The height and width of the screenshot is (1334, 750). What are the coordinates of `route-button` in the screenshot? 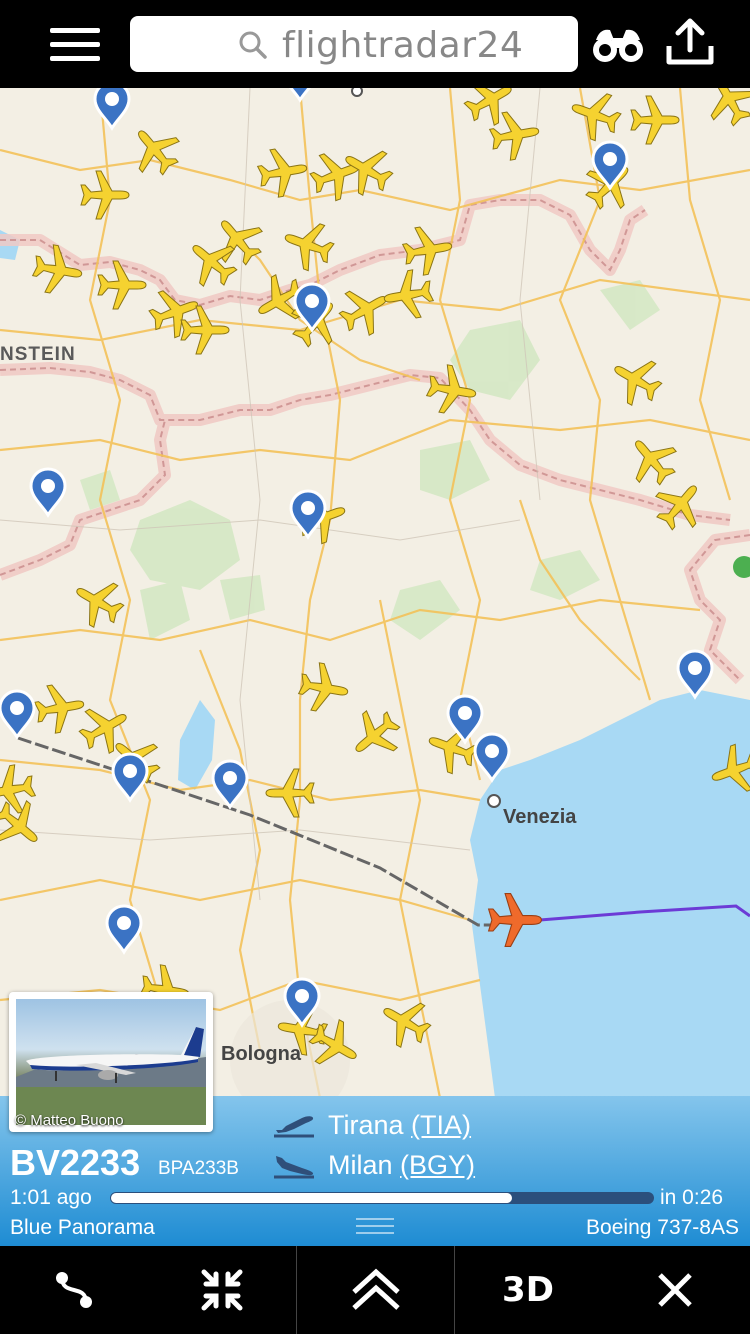 It's located at (74, 1290).